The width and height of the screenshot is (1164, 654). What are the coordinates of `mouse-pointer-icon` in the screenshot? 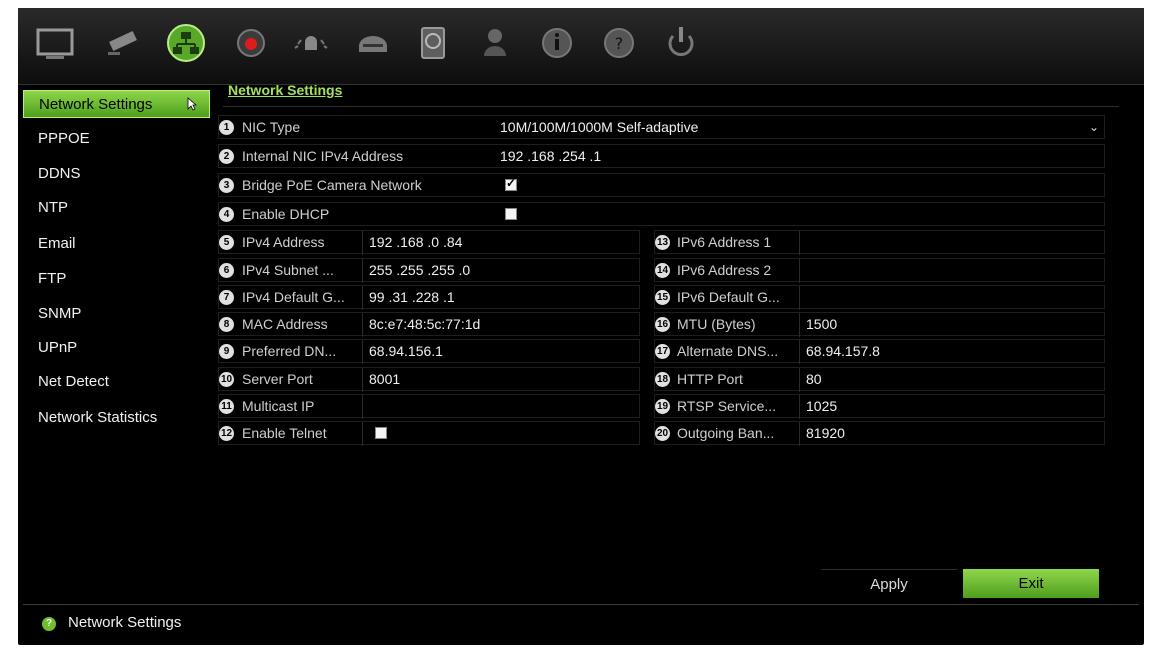 It's located at (192, 104).